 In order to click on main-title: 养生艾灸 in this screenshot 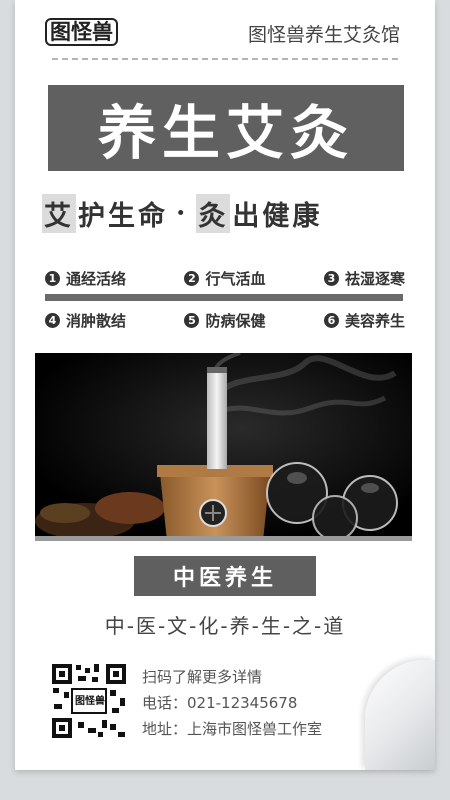, I will do `click(225, 133)`.